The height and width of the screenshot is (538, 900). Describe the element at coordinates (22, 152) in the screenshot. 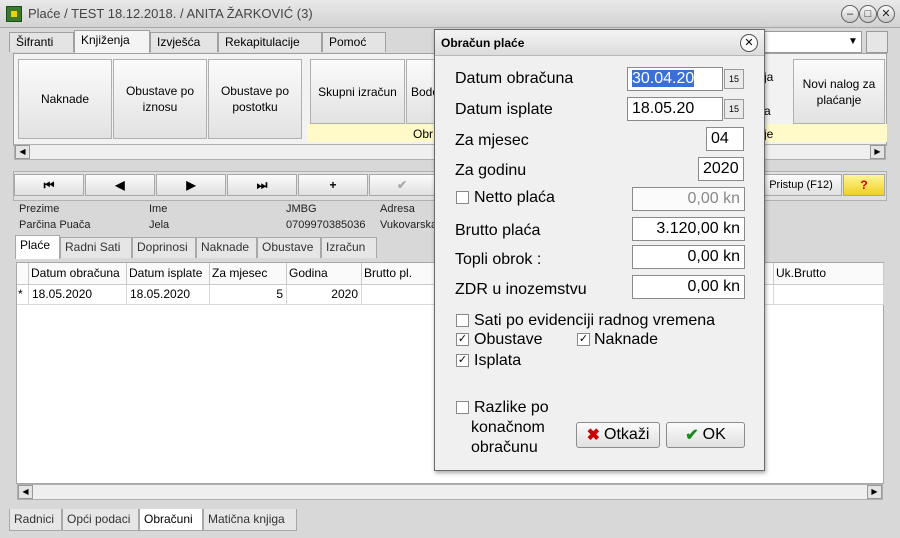

I see `scroll-left-icon: ◀` at that location.